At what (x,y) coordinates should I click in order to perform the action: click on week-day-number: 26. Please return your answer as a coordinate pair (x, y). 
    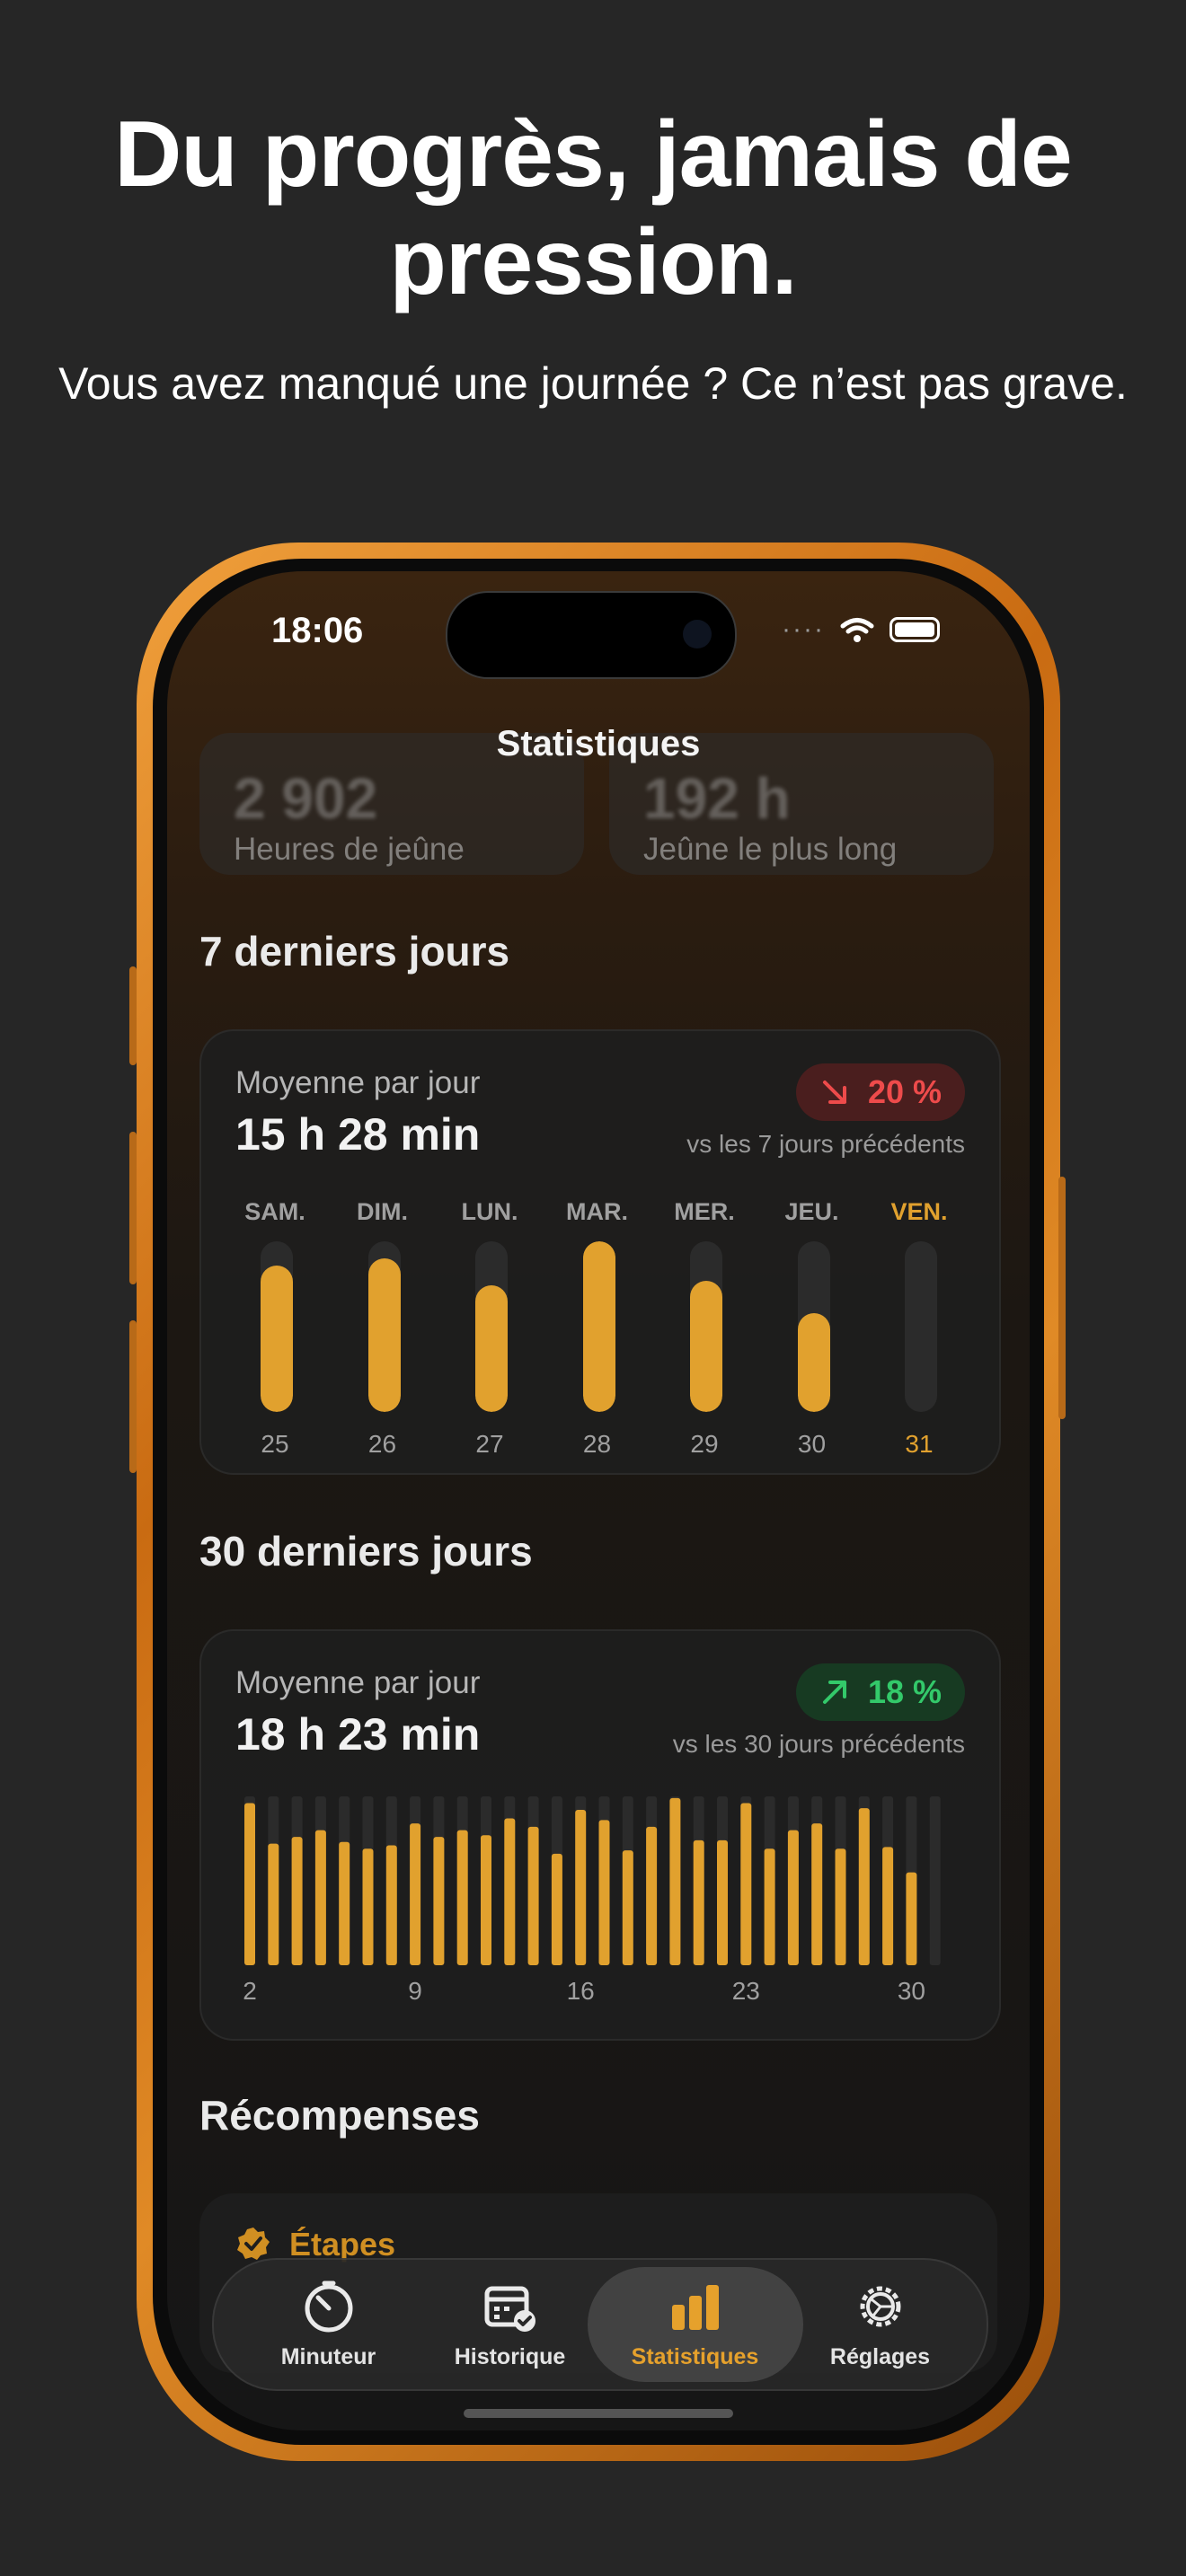
    Looking at the image, I should click on (382, 1444).